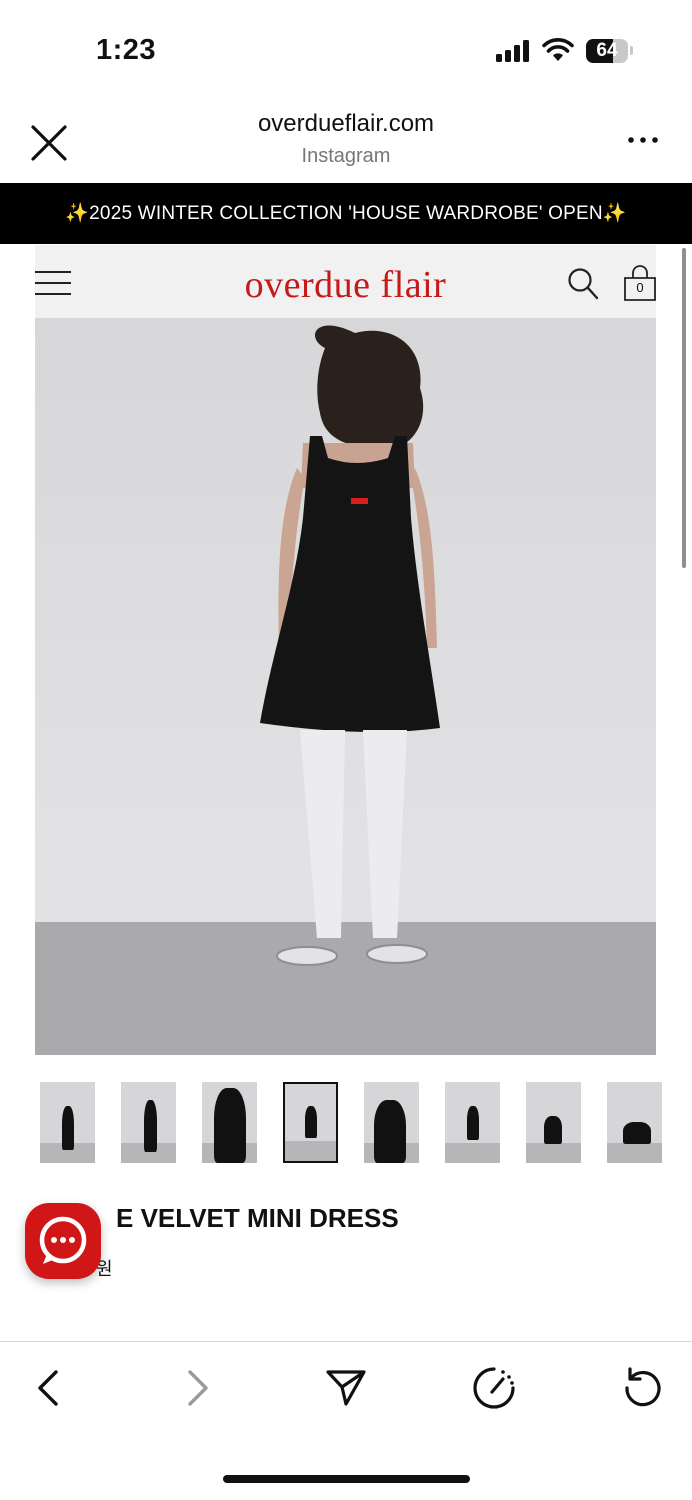 This screenshot has width=692, height=1500. Describe the element at coordinates (126, 50) in the screenshot. I see `status-time: 1:23` at that location.